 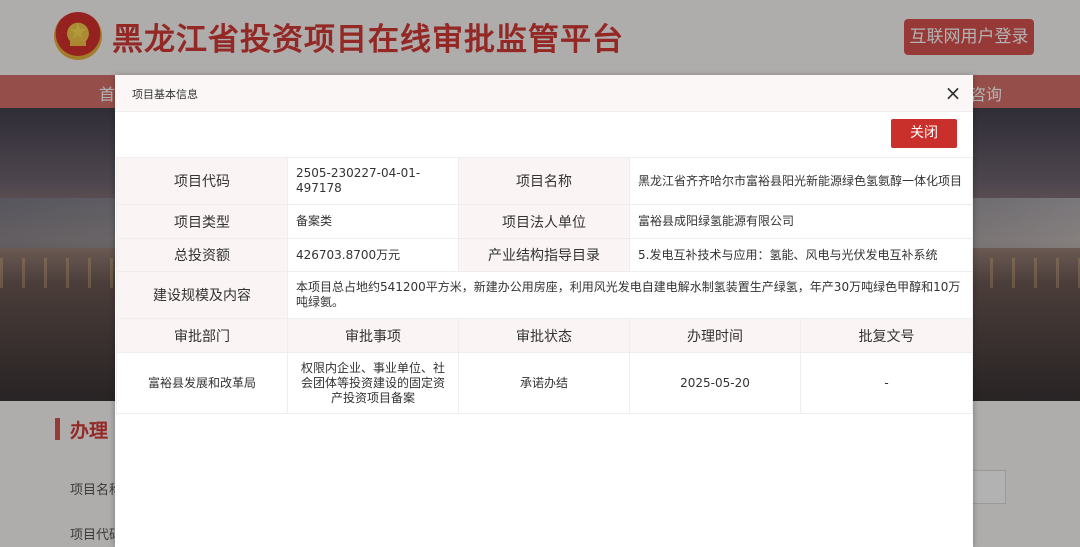 I want to click on approval-header-row: 审批部门 审批事项 审批状态 办理时间 批复文号, so click(x=545, y=335).